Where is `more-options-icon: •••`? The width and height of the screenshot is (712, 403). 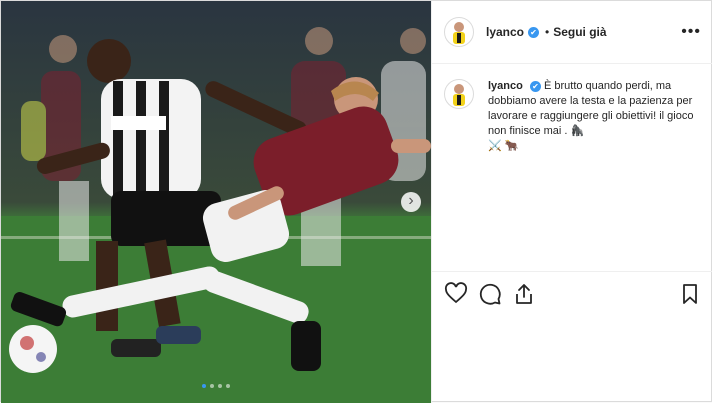
more-options-icon: ••• is located at coordinates (691, 32).